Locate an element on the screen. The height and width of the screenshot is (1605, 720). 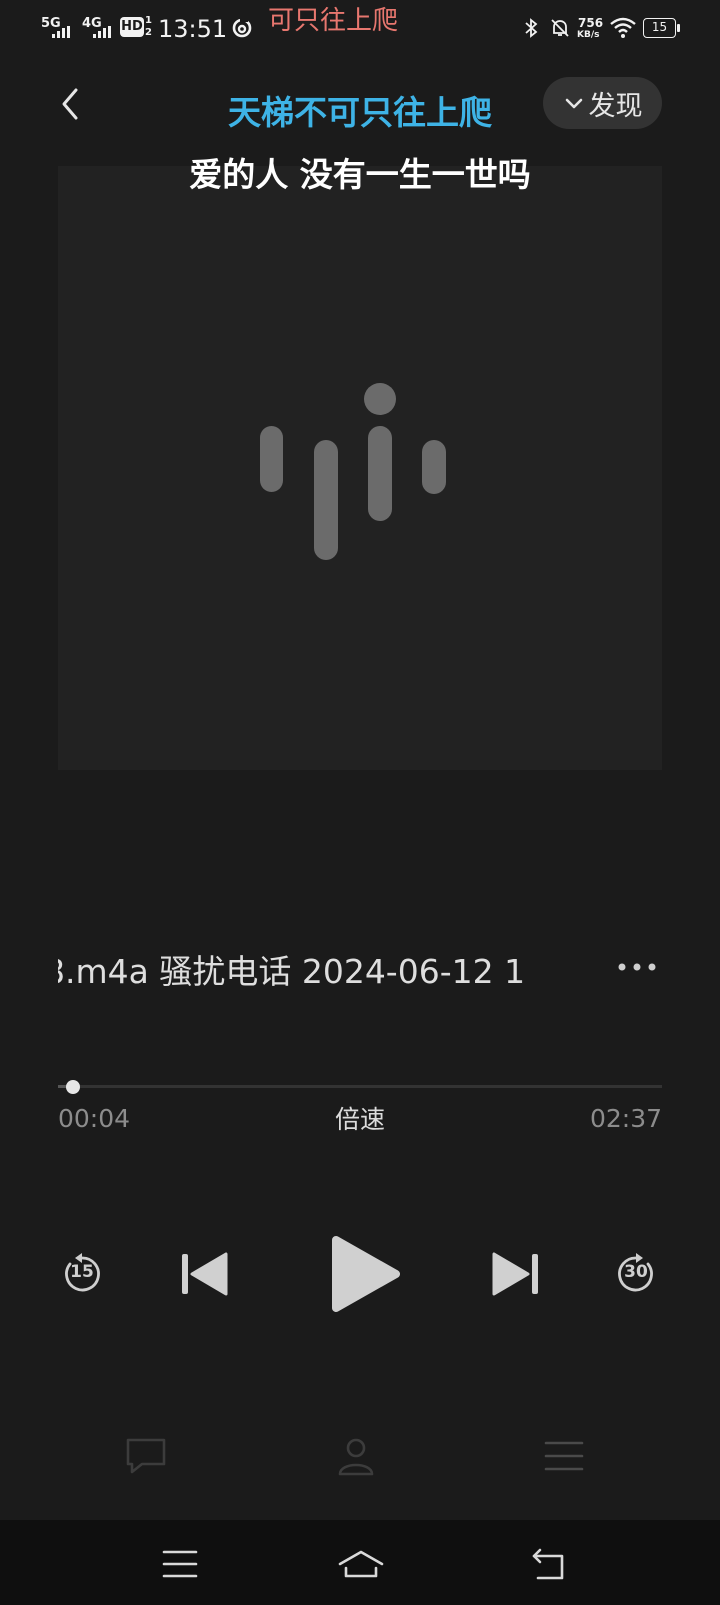
mute-bell-icon is located at coordinates (560, 28).